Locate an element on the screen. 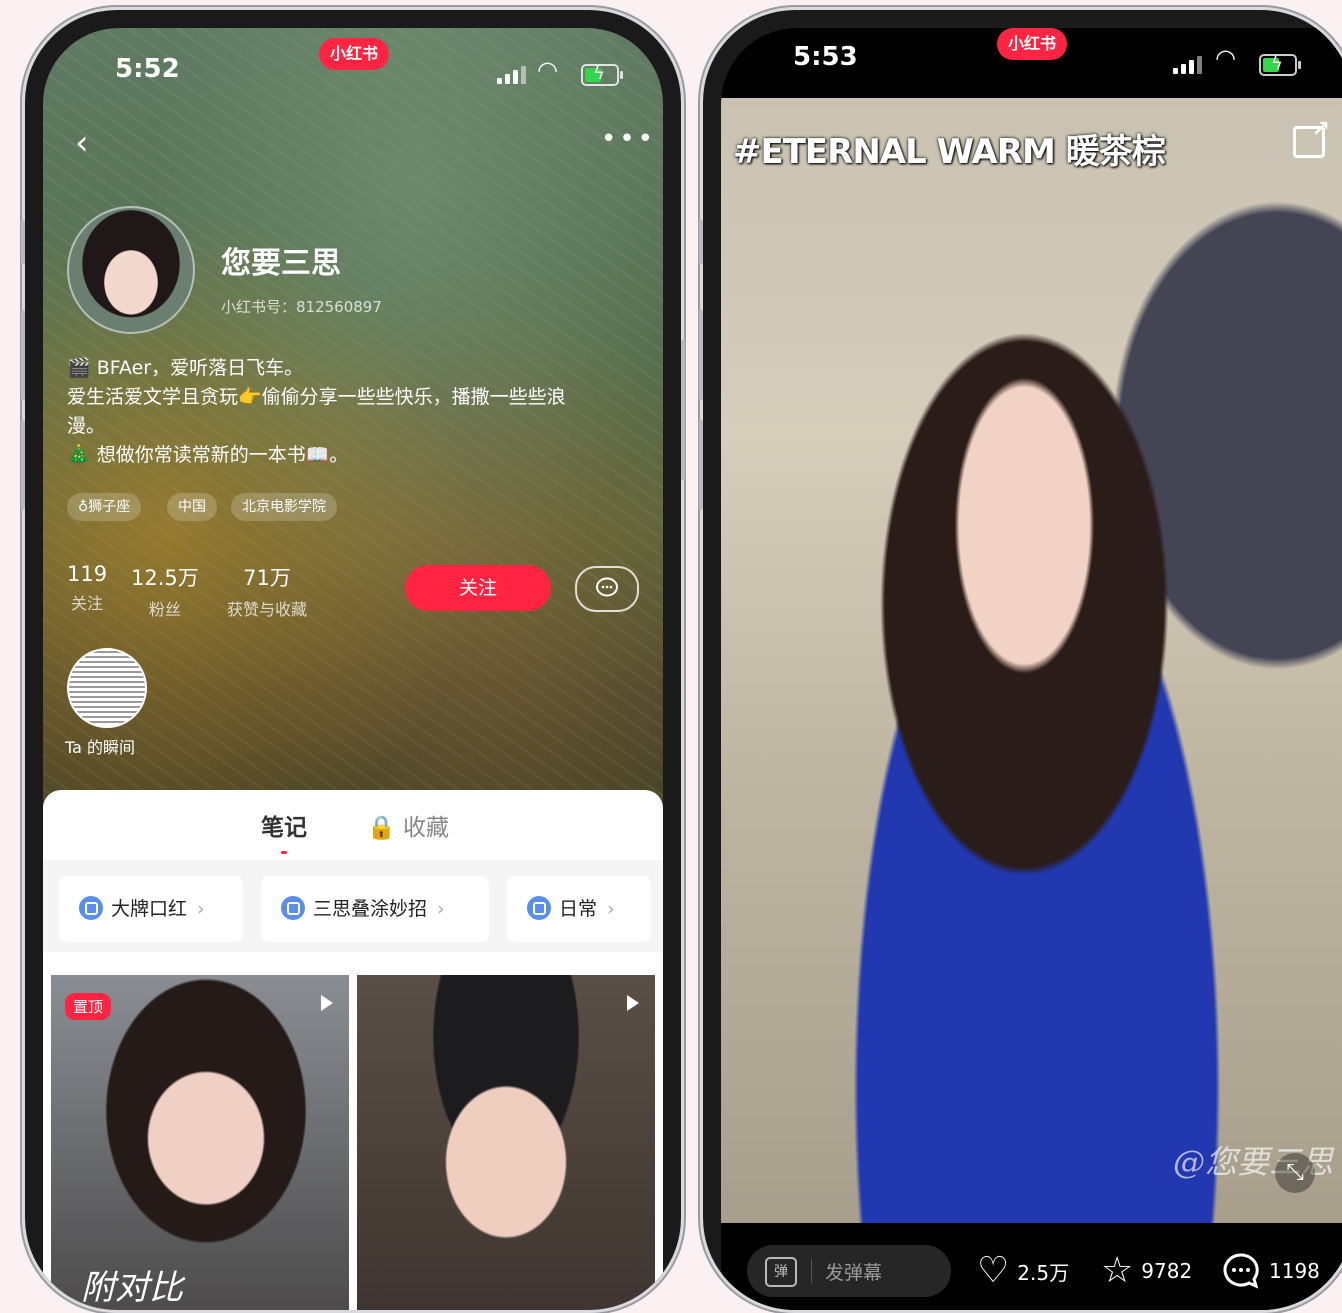 This screenshot has width=1342, height=1313. collection-chip: 大牌口红 › is located at coordinates (151, 909).